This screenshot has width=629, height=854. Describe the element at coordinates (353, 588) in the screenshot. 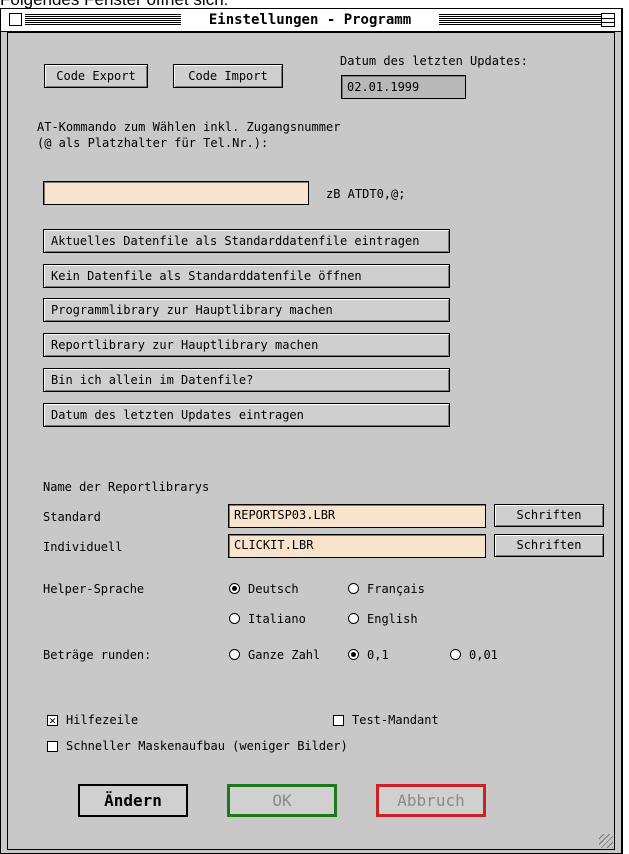

I see `radio-francais` at that location.